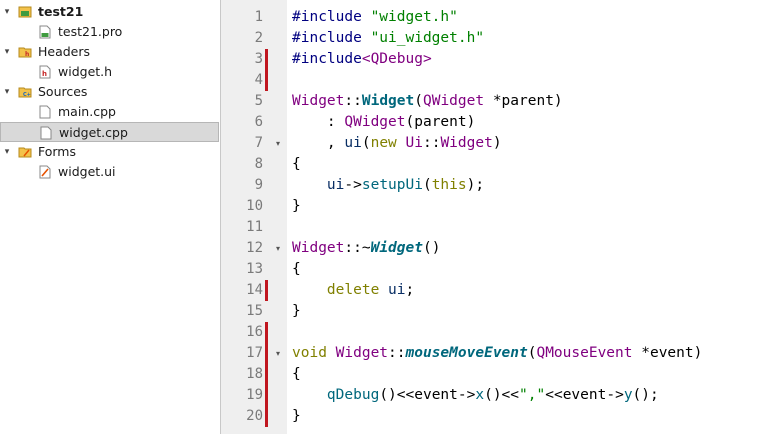 Image resolution: width=773 pixels, height=434 pixels. I want to click on code-token: ()<<, so click(397, 395).